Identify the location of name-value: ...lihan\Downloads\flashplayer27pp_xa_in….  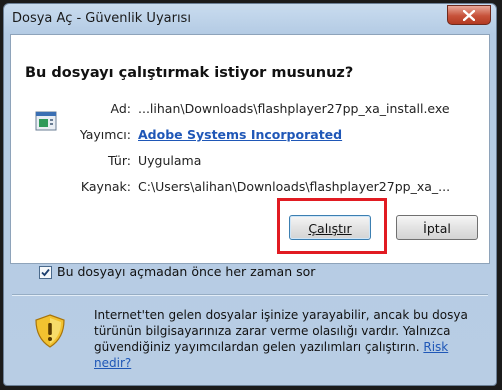
(294, 108).